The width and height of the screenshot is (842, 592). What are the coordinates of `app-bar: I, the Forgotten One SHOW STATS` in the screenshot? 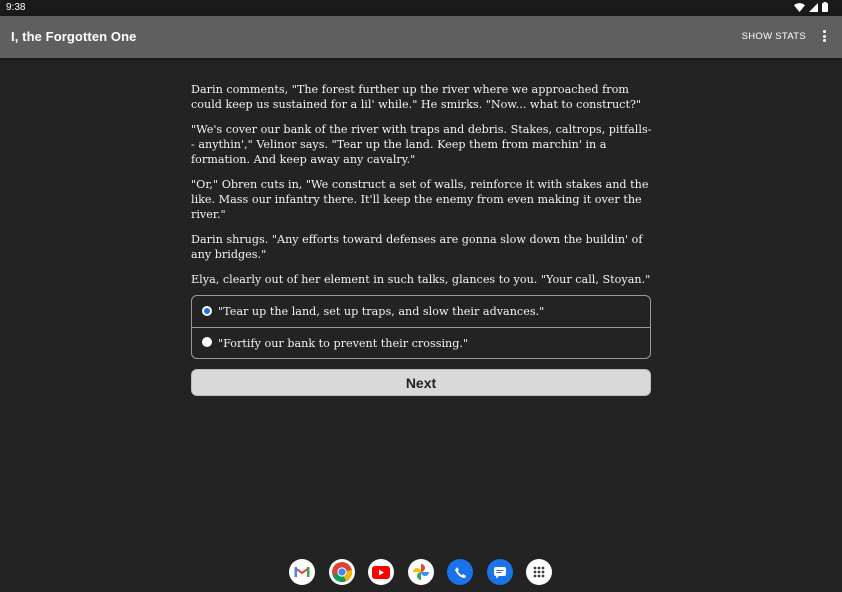 It's located at (421, 37).